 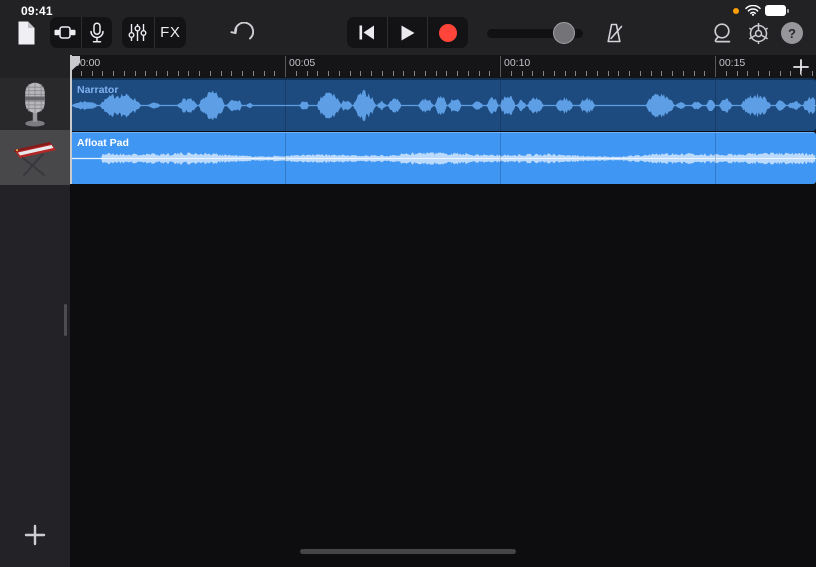 What do you see at coordinates (35, 322) in the screenshot?
I see `track-header-sidebar` at bounding box center [35, 322].